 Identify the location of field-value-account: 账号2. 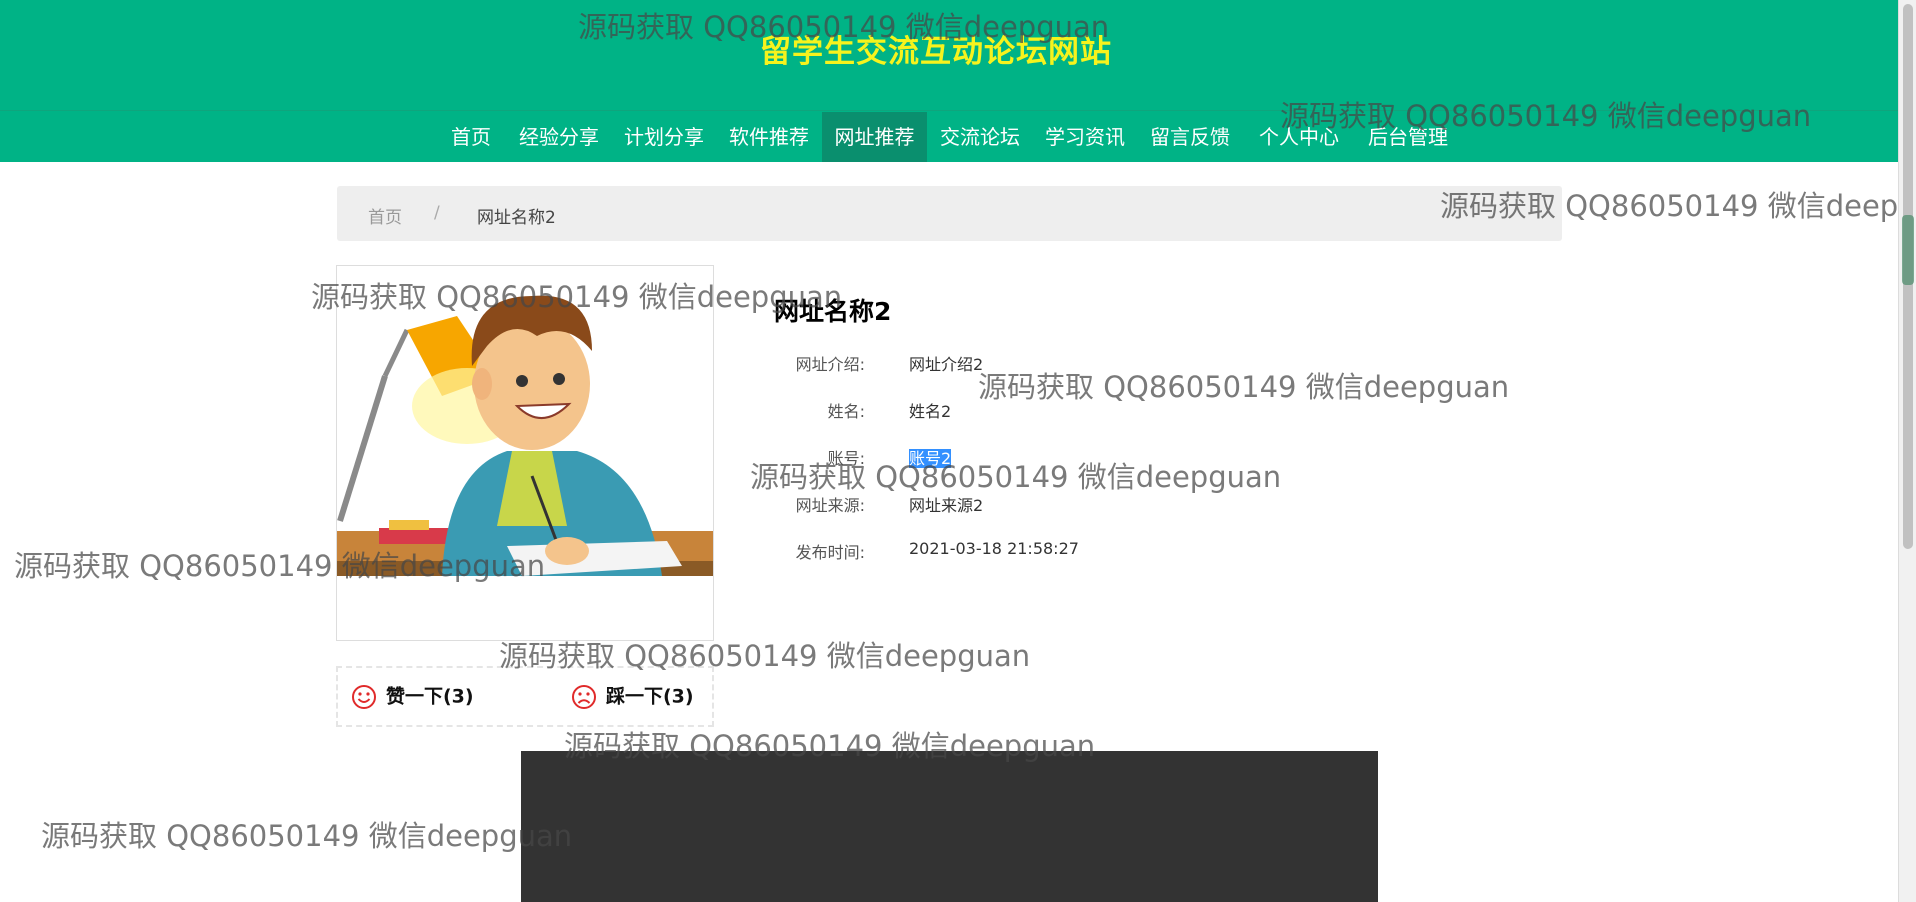
(930, 458).